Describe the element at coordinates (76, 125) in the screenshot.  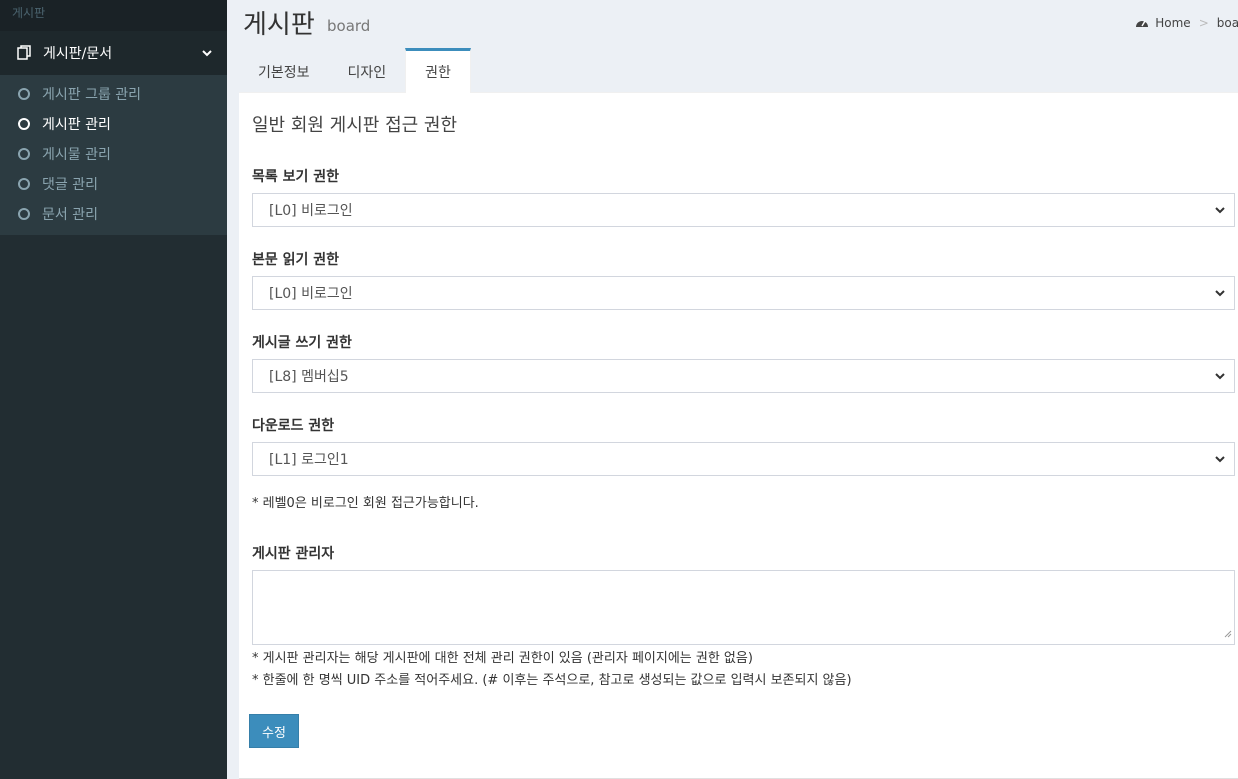
I see `sidebar-item-label: 게시판 관리` at that location.